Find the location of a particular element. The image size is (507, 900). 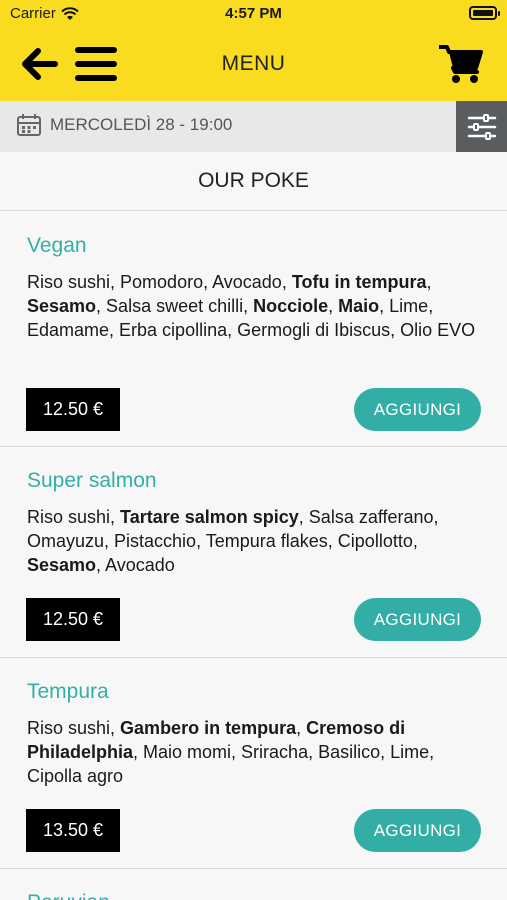

status-time: 4:57 PM is located at coordinates (253, 13).